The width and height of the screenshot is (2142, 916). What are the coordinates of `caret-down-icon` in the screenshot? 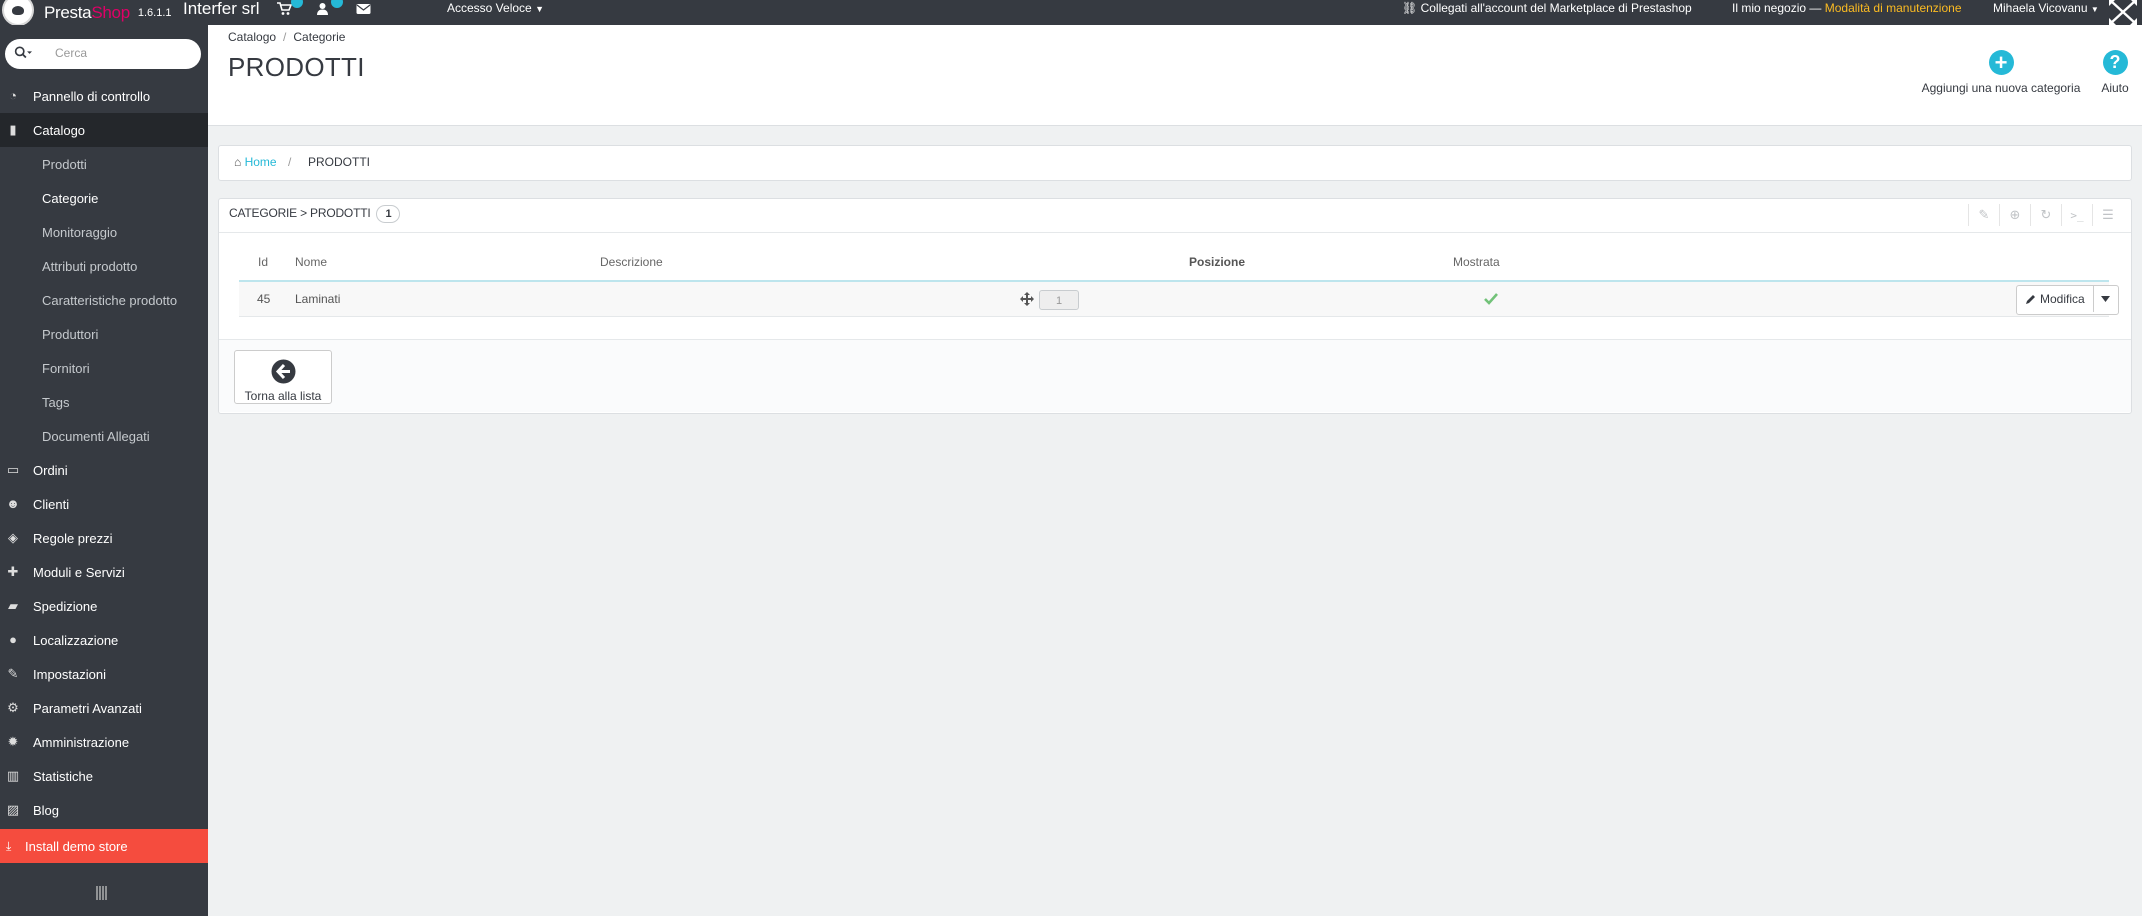 It's located at (2106, 299).